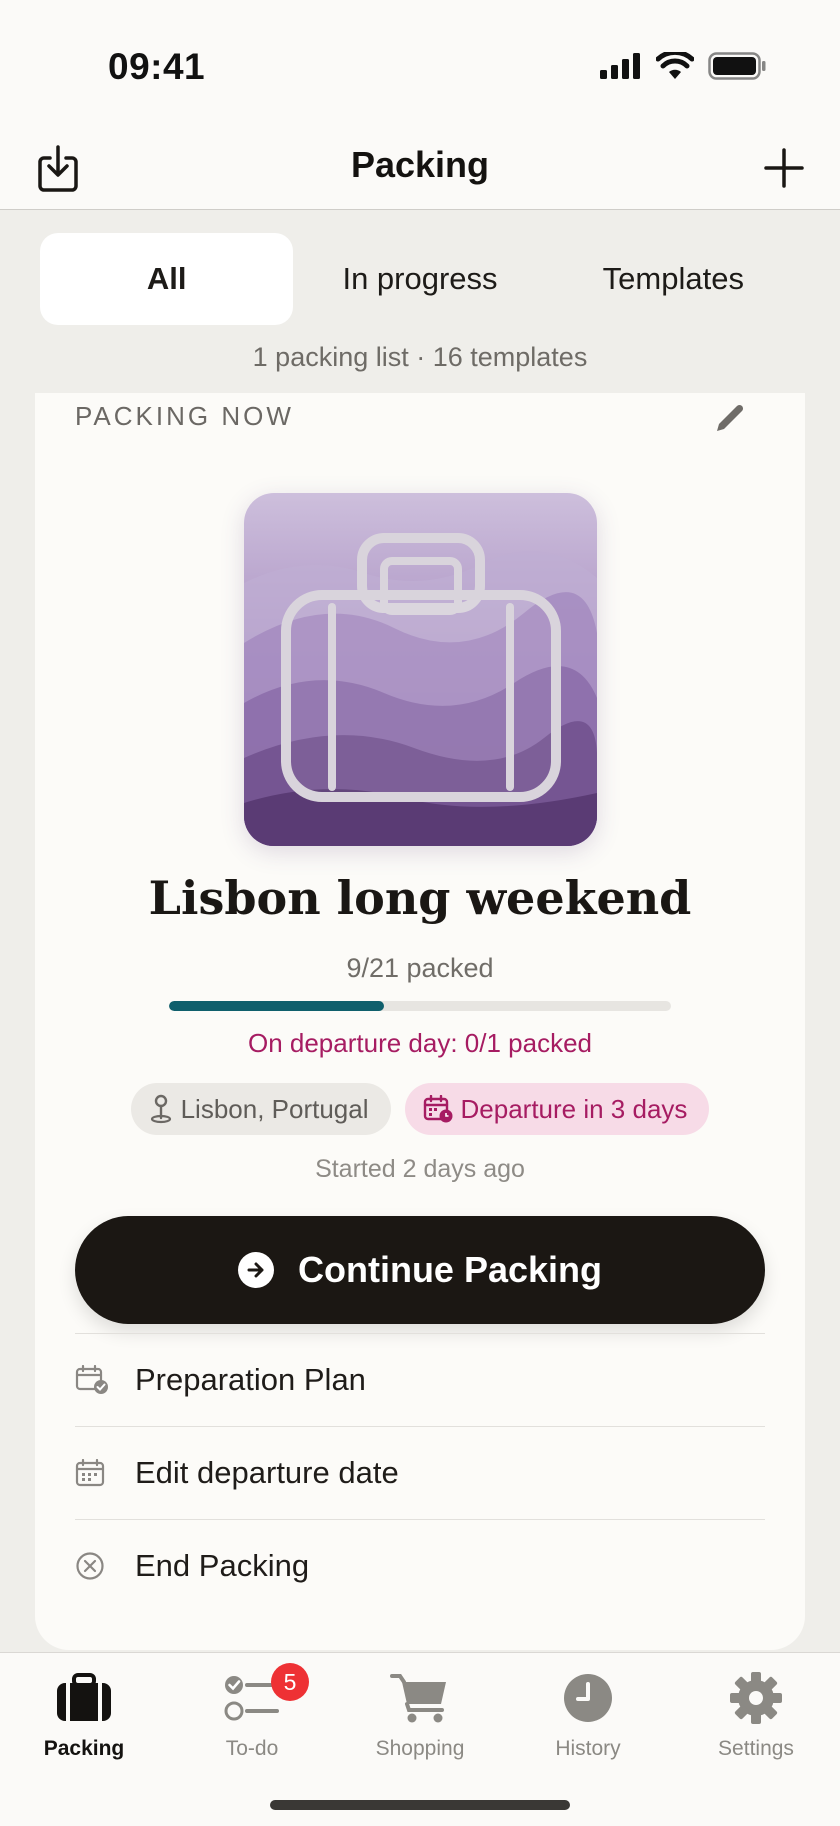 Image resolution: width=840 pixels, height=1826 pixels. I want to click on plus-icon, so click(784, 168).